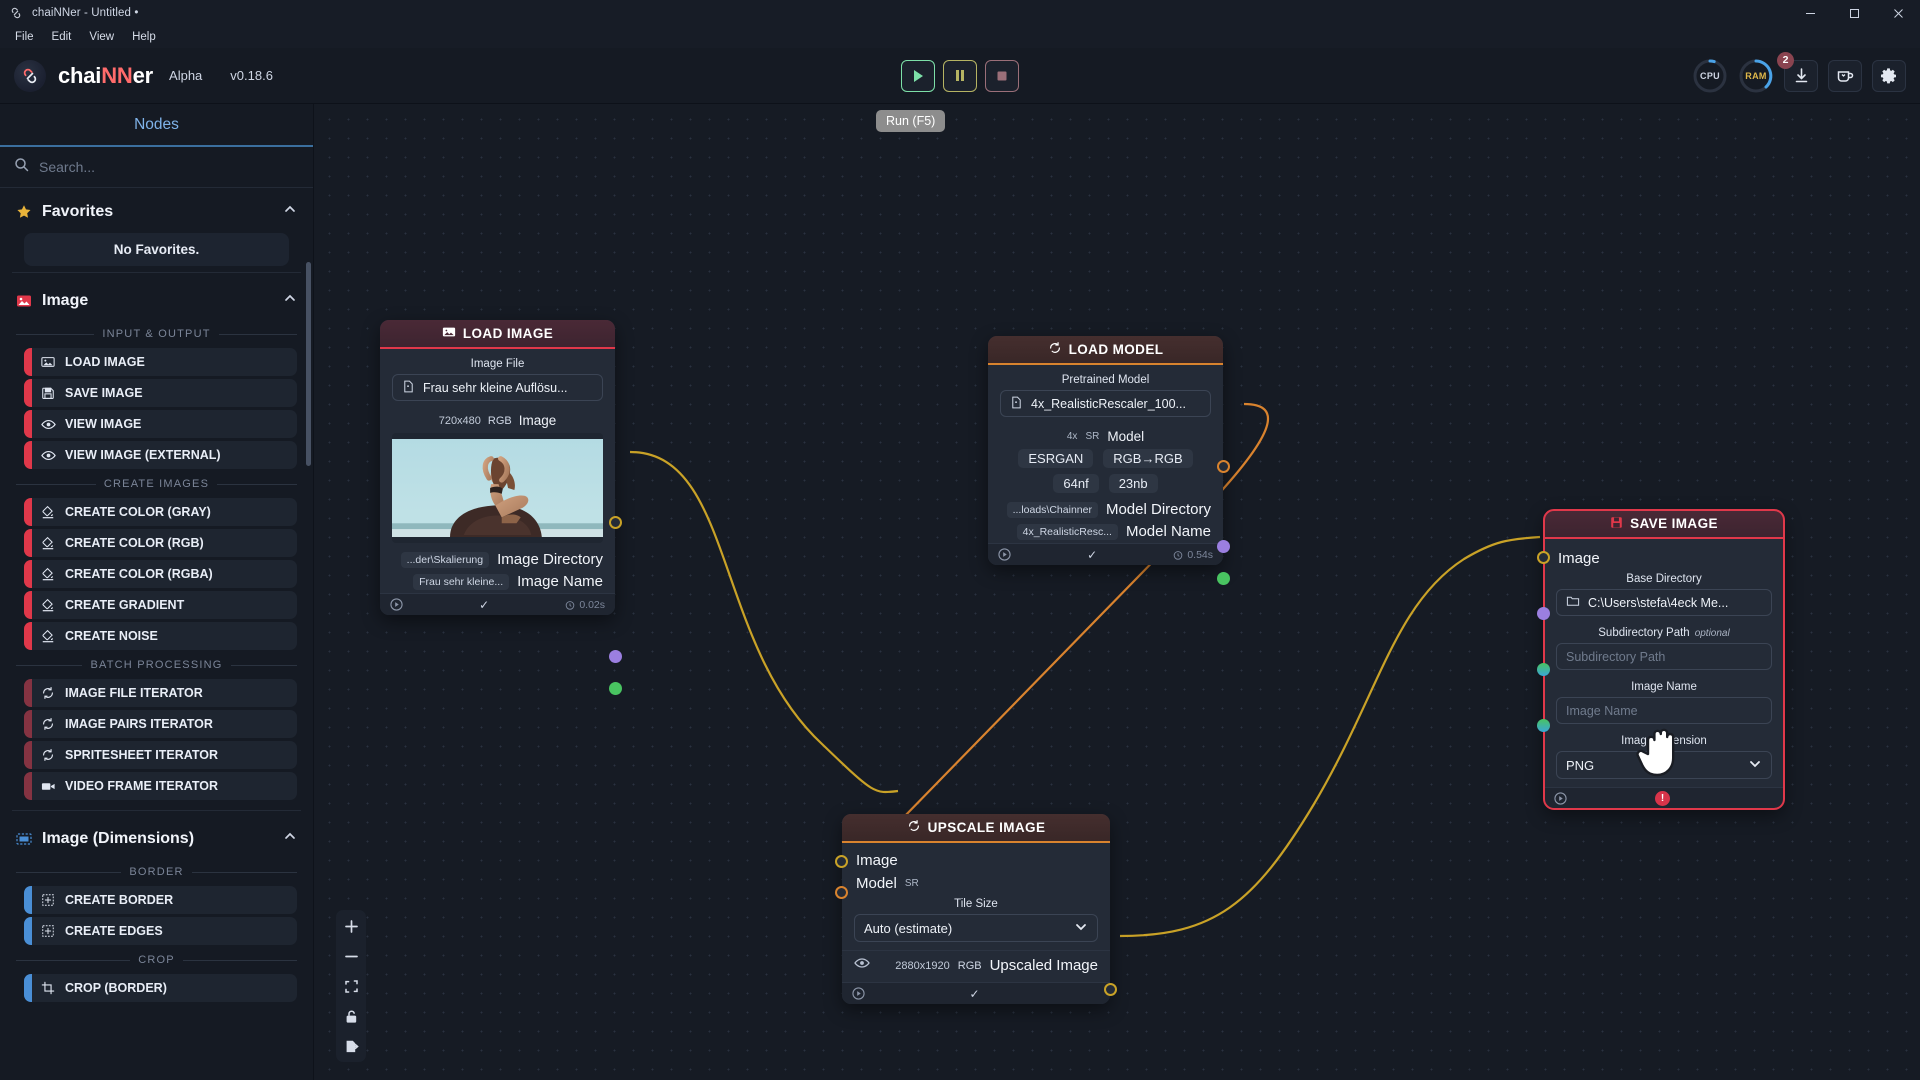 This screenshot has height=1080, width=1920. I want to click on input-handle-image-name, so click(1543, 725).